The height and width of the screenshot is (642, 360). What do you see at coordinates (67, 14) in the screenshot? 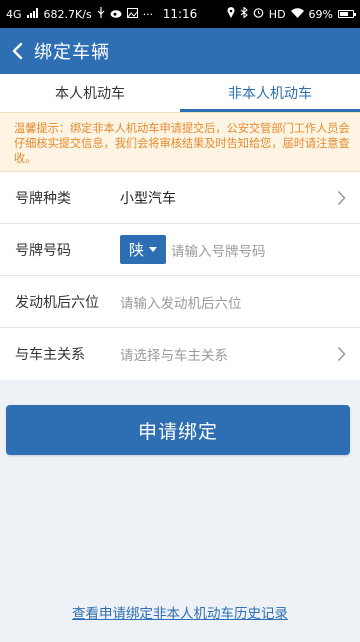
I see `network-speed: 682.7K/s` at bounding box center [67, 14].